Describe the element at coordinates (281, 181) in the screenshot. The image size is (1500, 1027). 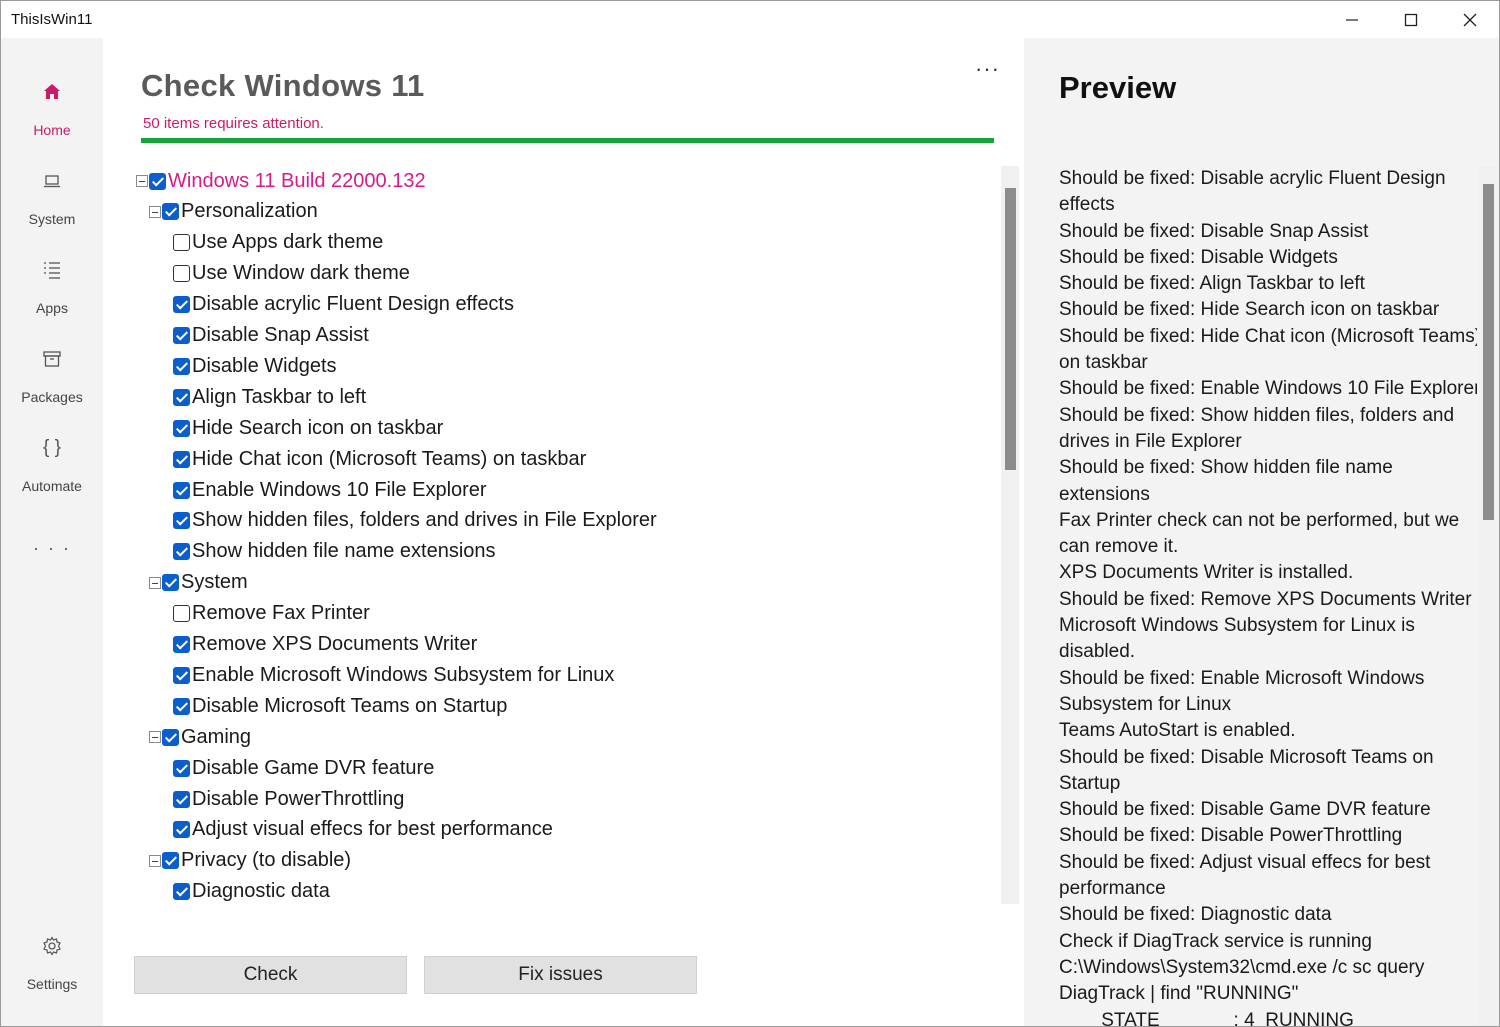
I see `tree-item: Windows 11 Build 22000.132` at that location.